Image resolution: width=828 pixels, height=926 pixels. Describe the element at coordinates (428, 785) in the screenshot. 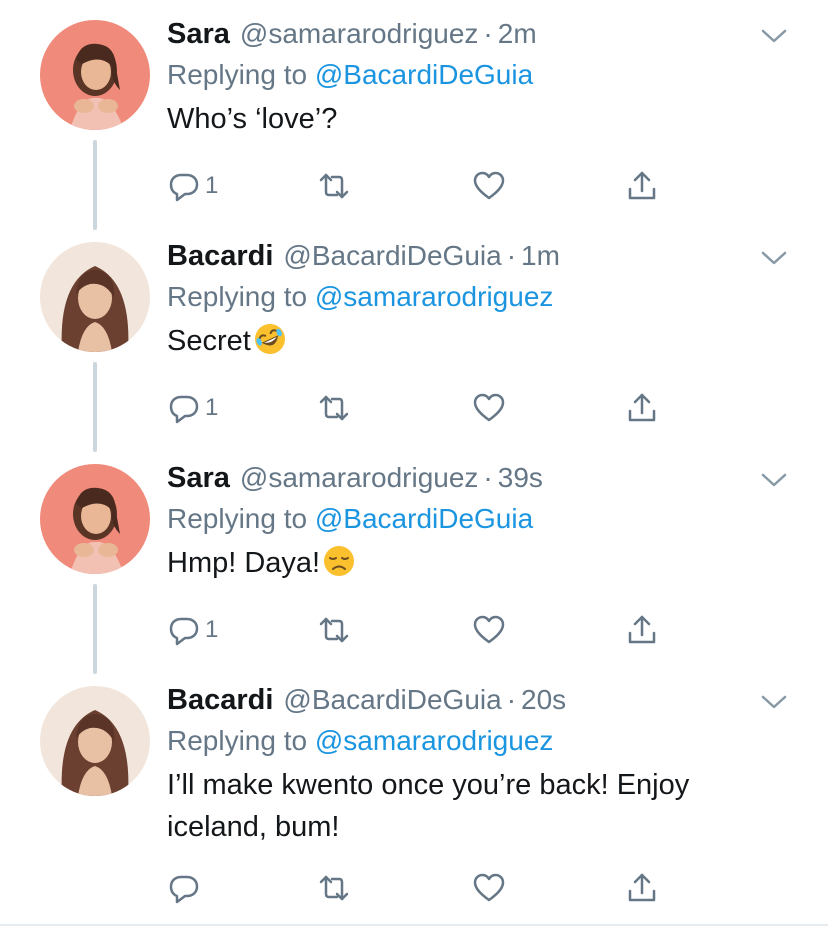

I see `tweet-text-line: I’ll make kwento once you’re back! Enjoy` at that location.